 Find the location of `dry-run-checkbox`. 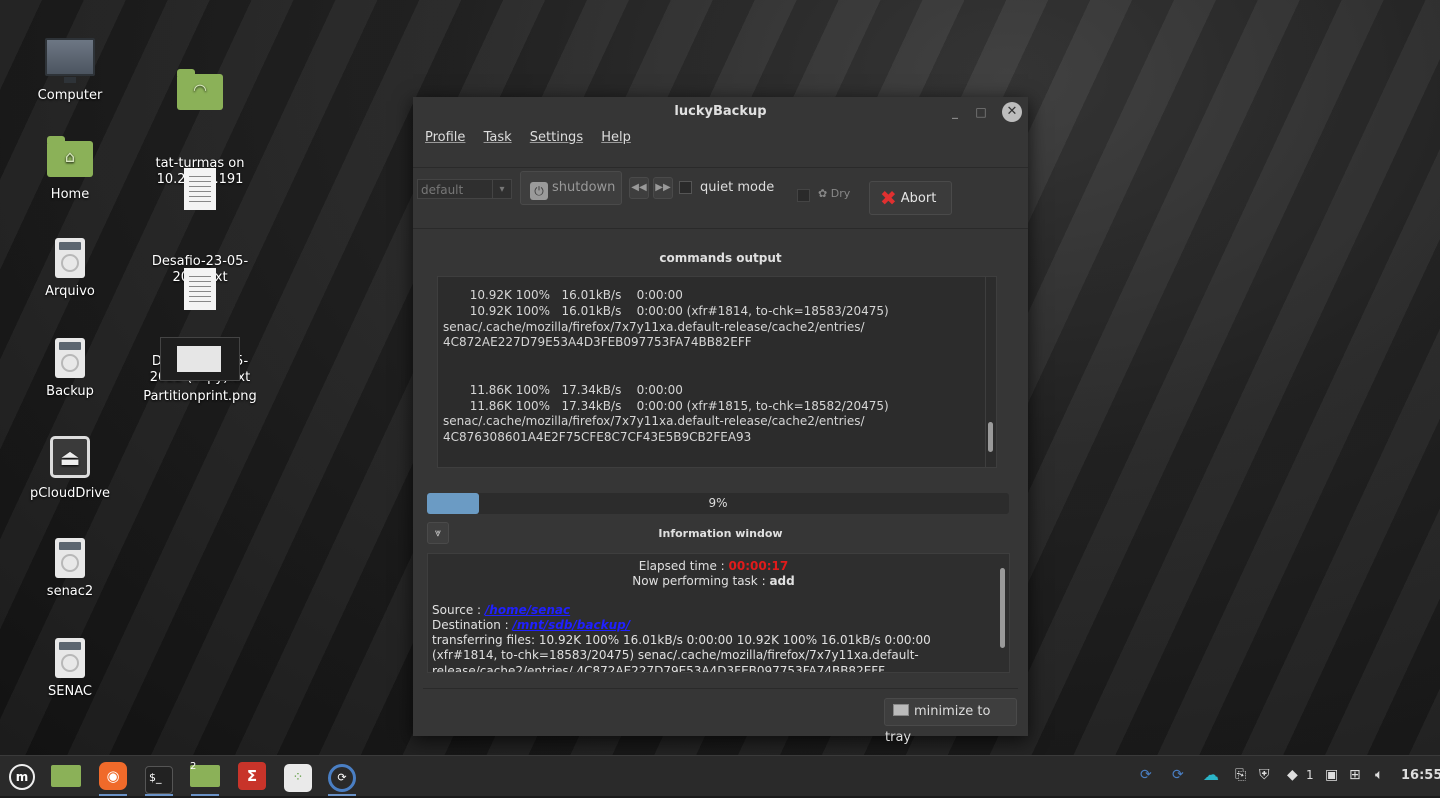

dry-run-checkbox is located at coordinates (803, 195).